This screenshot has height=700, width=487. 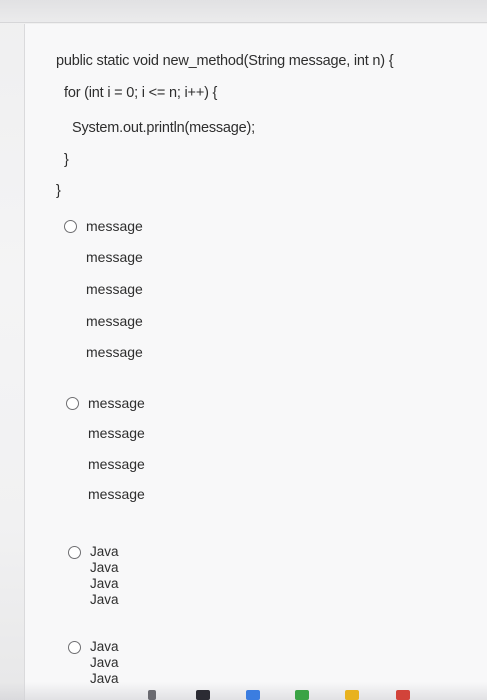 I want to click on option-2-line-3: message, so click(x=116, y=464).